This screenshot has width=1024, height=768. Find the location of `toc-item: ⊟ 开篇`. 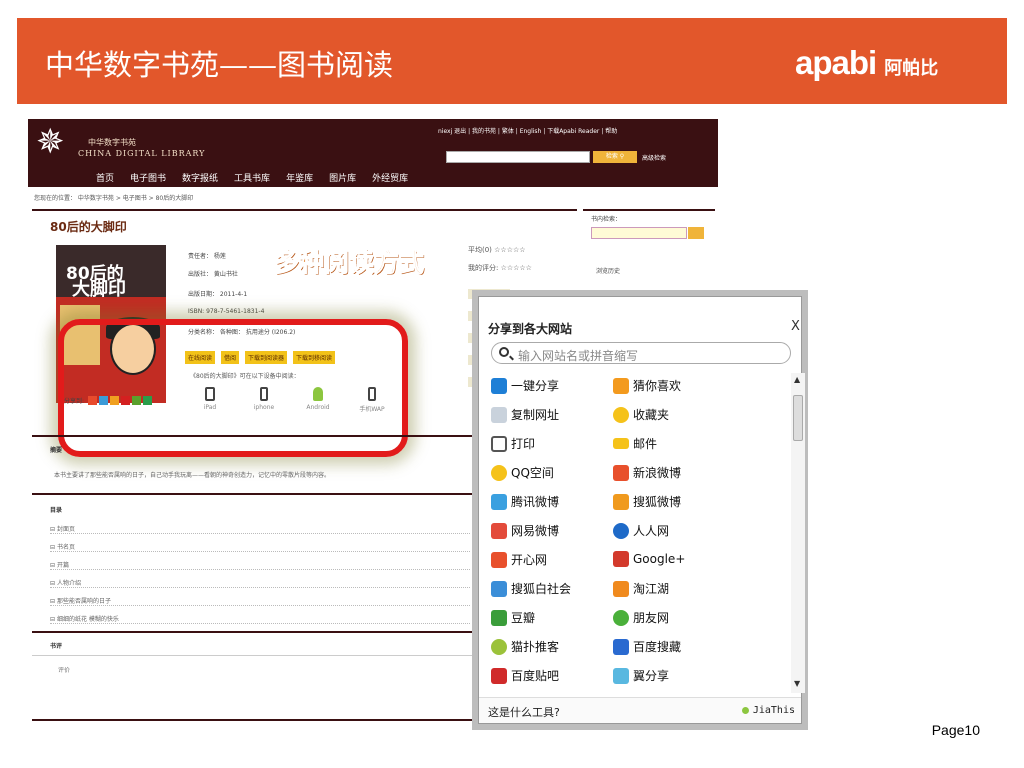

toc-item: ⊟ 开篇 is located at coordinates (260, 565).